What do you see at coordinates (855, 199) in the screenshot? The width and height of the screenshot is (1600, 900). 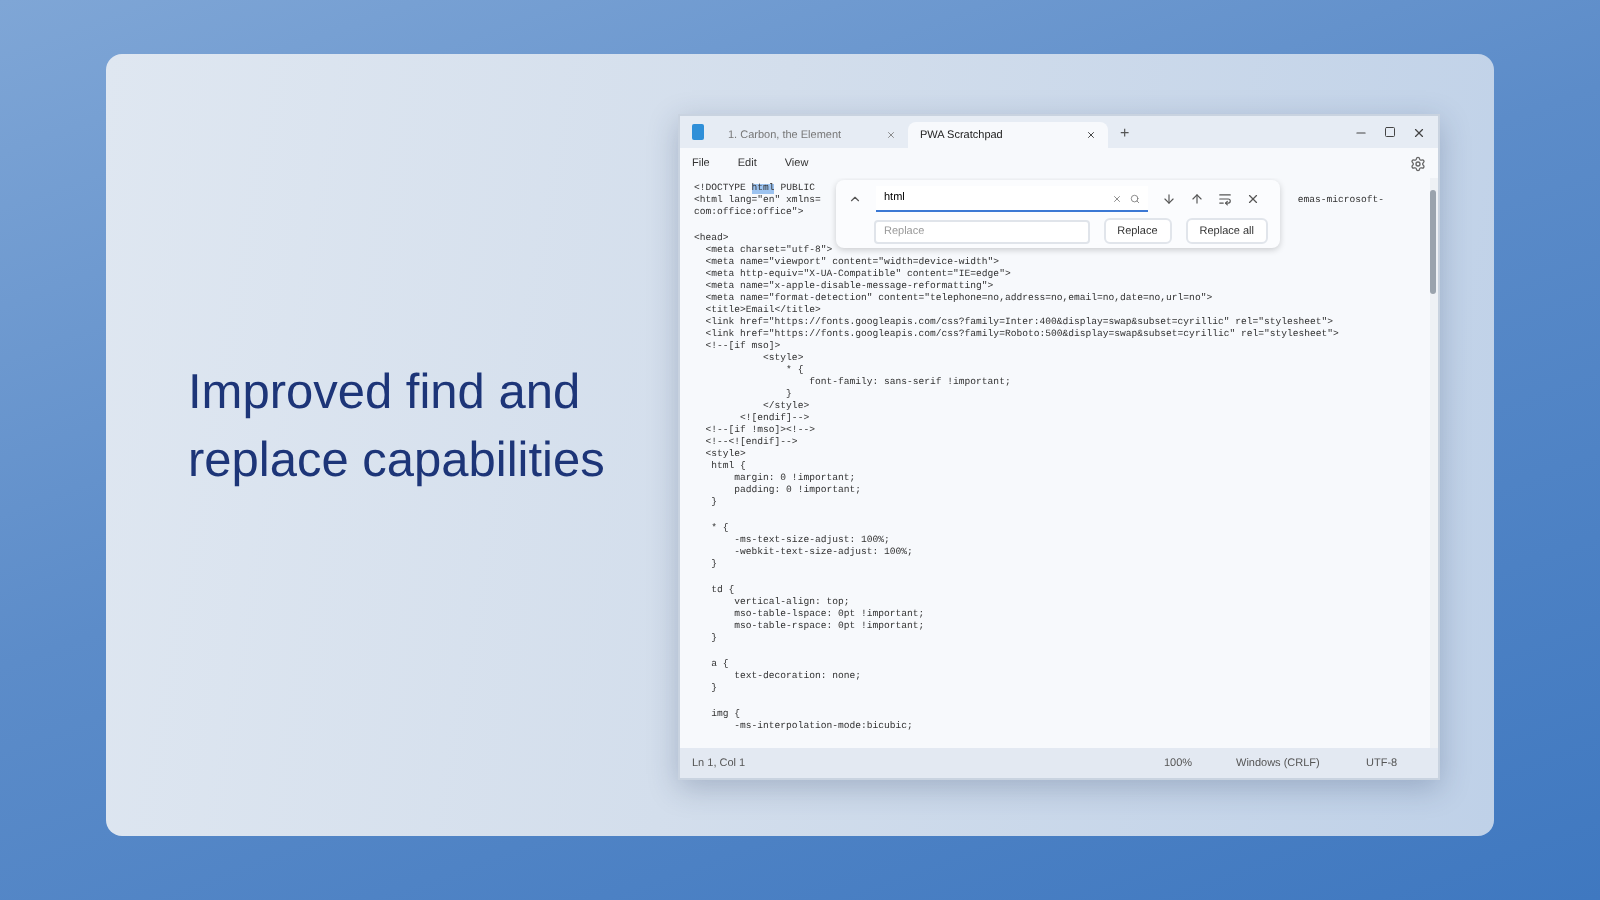 I see `chevron-up-icon` at bounding box center [855, 199].